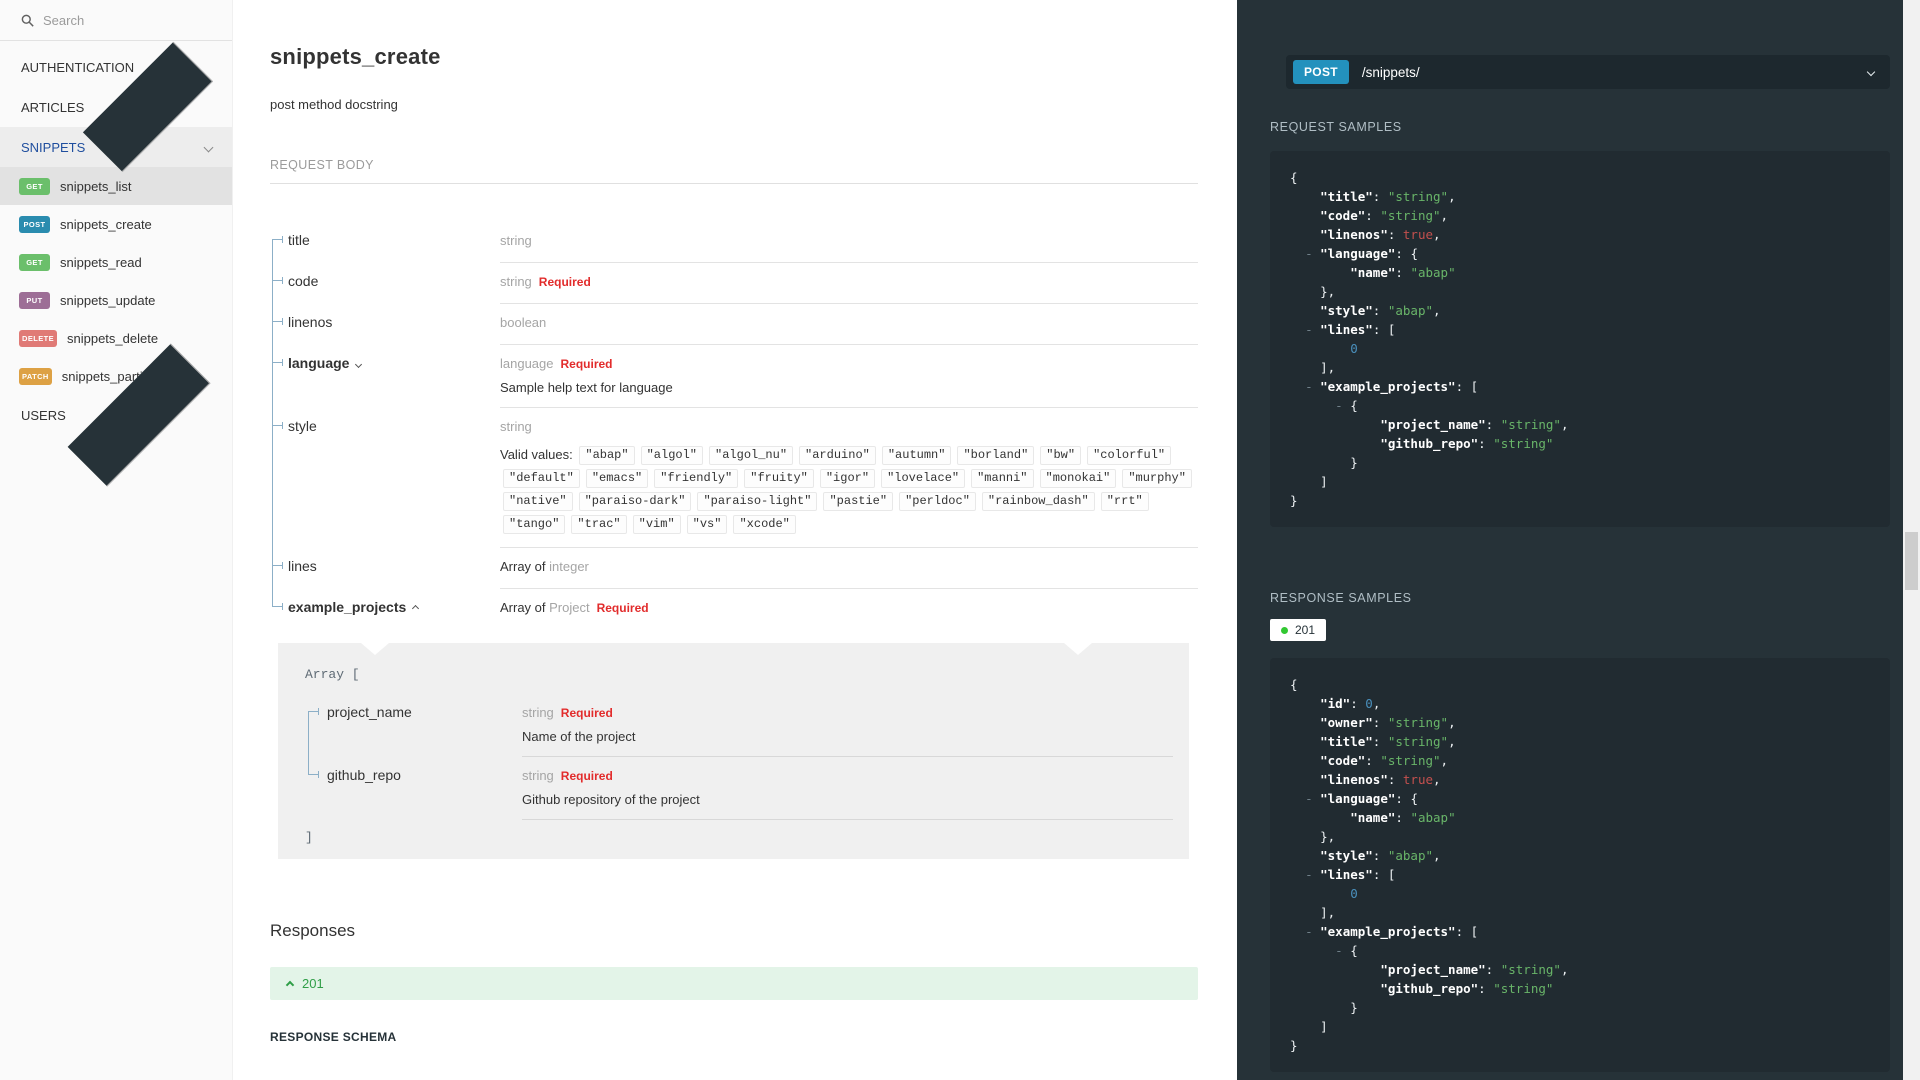 The image size is (1920, 1080). I want to click on enum-value-chip: "vs", so click(707, 525).